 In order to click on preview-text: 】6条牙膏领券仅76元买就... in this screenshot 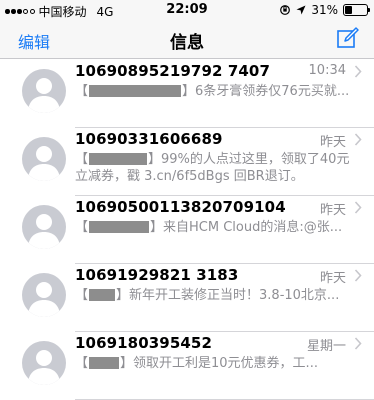, I will do `click(266, 91)`.